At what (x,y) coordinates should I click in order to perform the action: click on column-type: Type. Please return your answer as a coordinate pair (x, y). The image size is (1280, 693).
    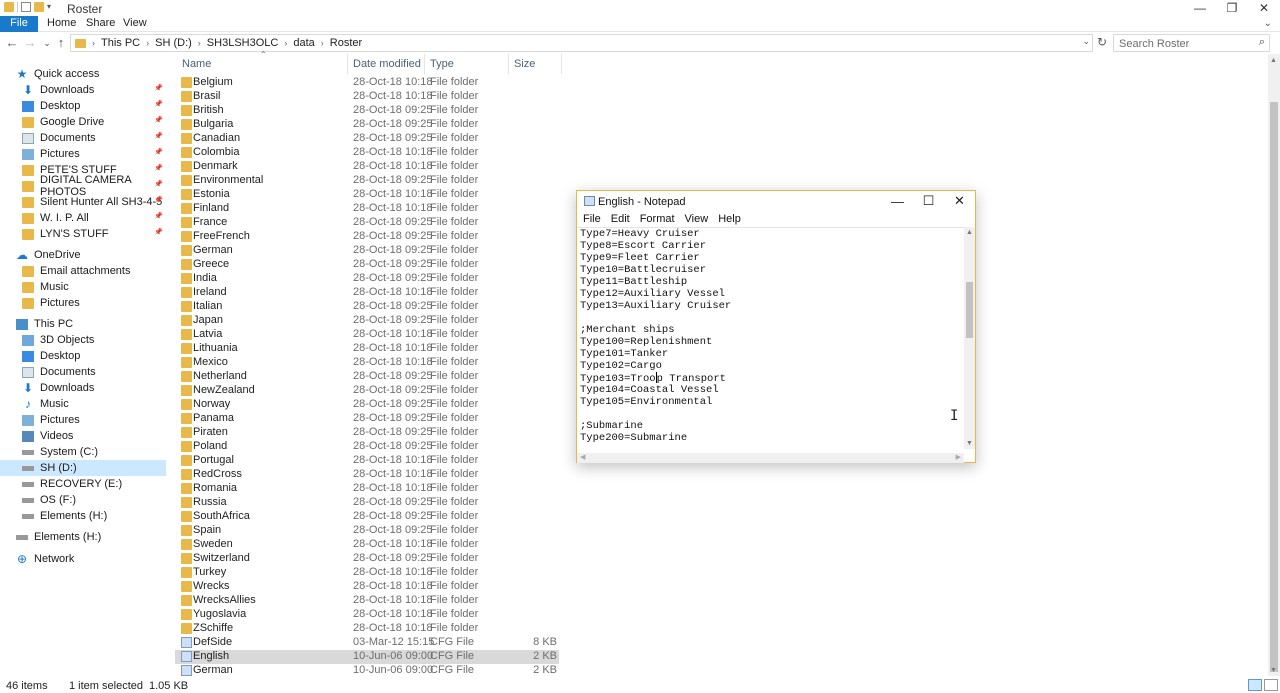
    Looking at the image, I should click on (442, 64).